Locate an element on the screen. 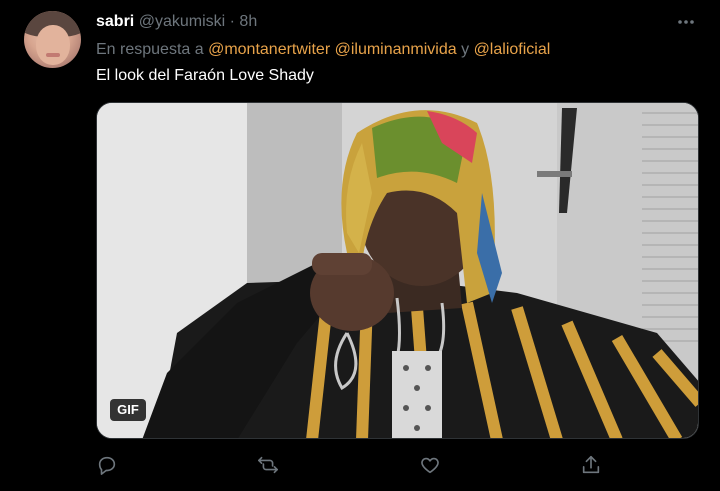 The image size is (720, 491). share-button is located at coordinates (592, 466).